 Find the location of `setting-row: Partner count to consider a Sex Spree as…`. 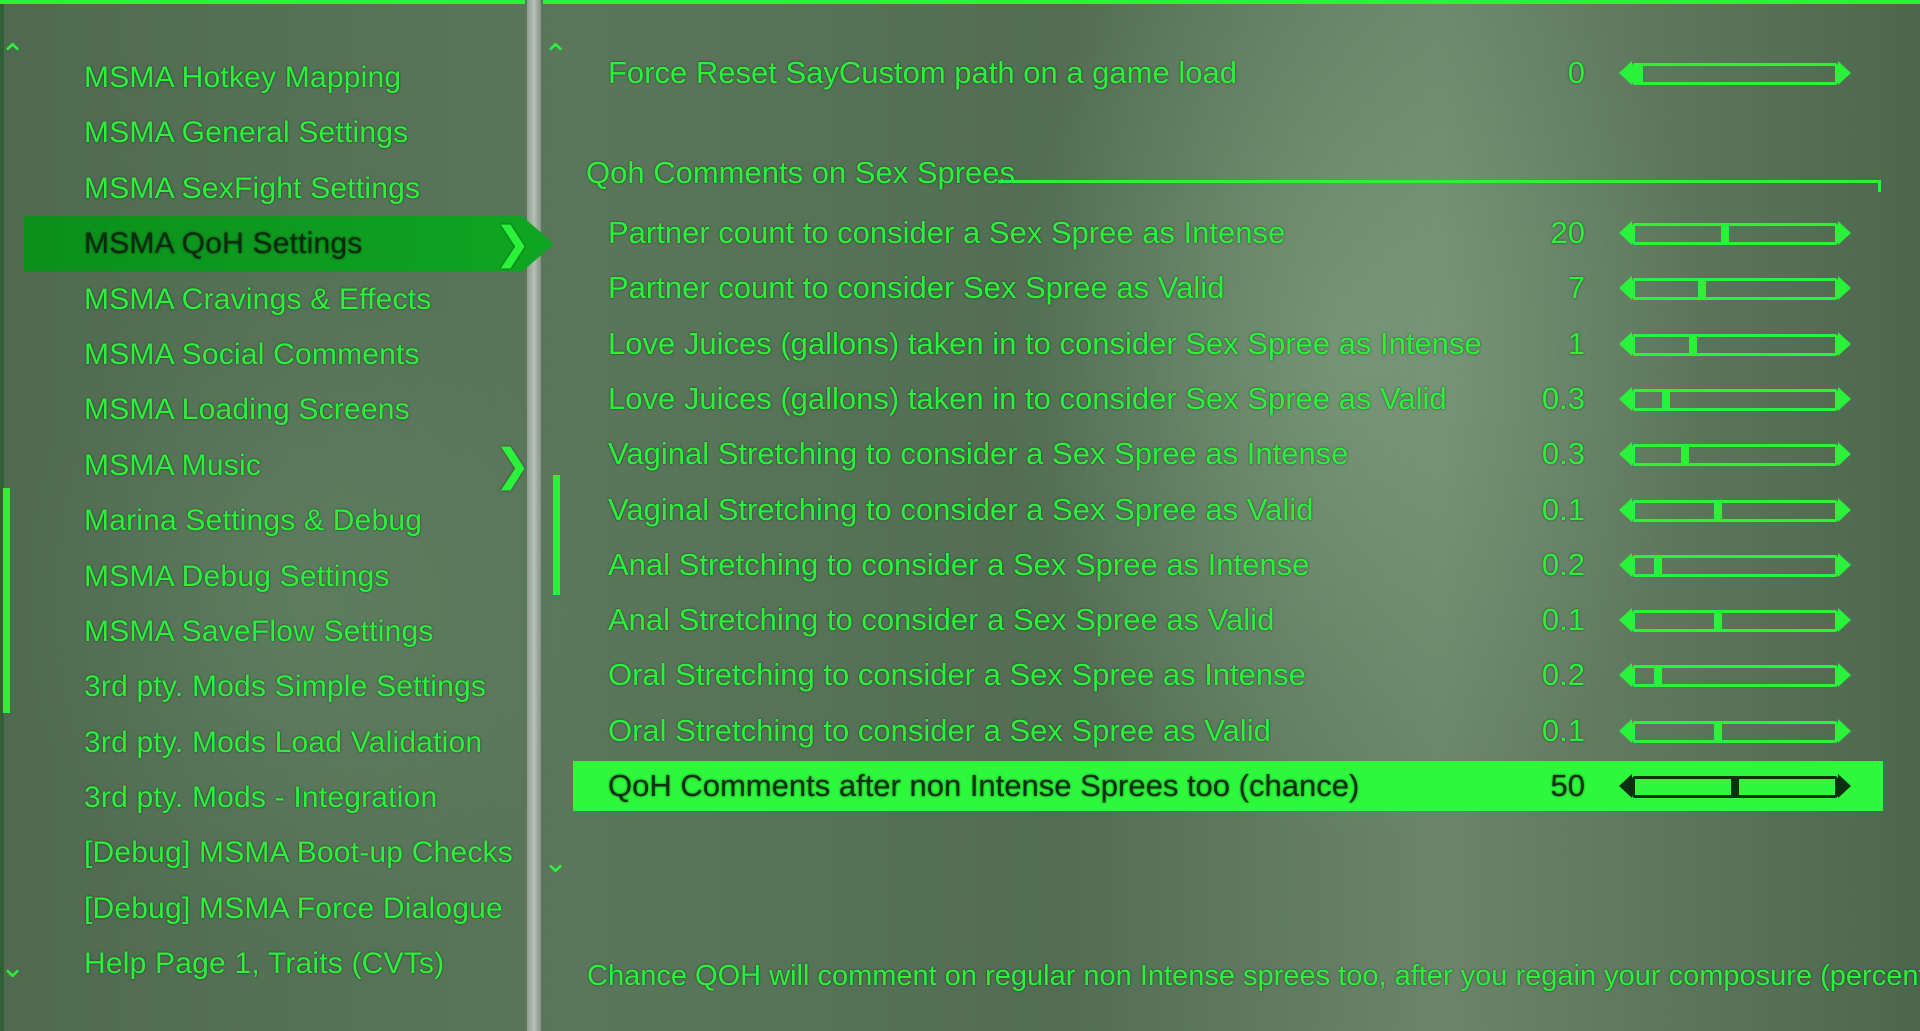

setting-row: Partner count to consider a Sex Spree as… is located at coordinates (1228, 233).